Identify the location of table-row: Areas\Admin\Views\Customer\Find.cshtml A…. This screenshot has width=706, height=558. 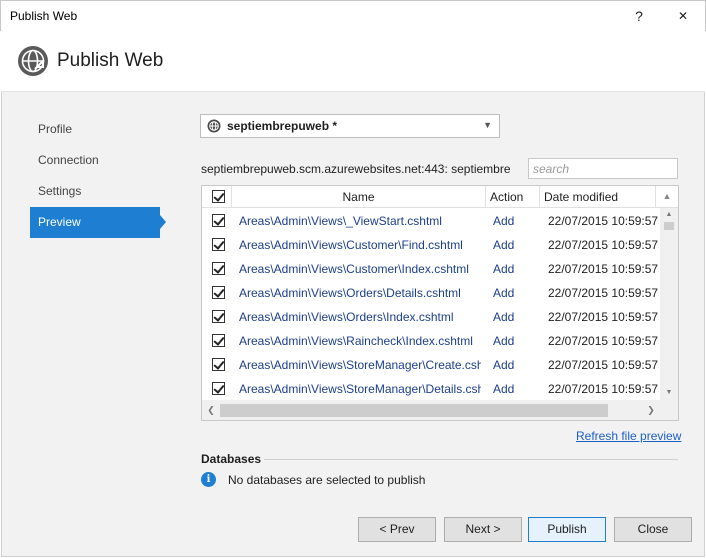
(430, 245).